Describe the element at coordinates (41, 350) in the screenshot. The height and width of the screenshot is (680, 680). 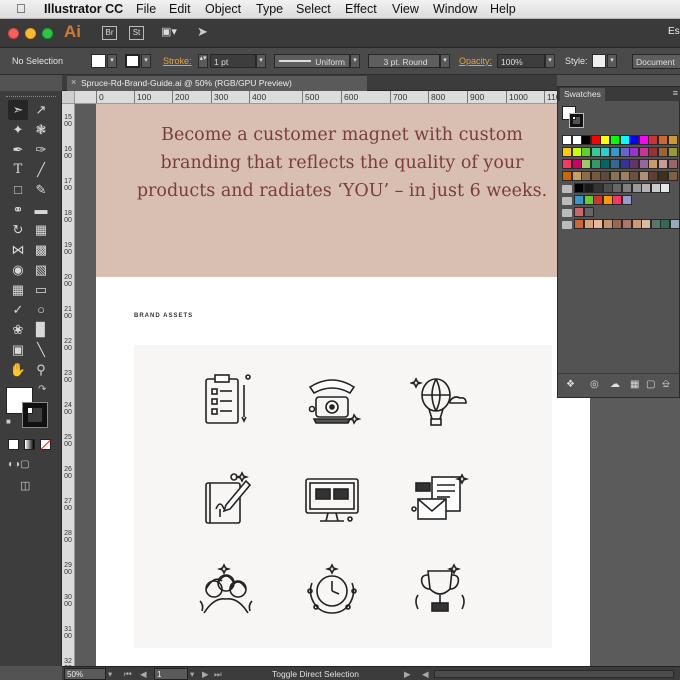
I see `slice-tool-icon: ╲` at that location.